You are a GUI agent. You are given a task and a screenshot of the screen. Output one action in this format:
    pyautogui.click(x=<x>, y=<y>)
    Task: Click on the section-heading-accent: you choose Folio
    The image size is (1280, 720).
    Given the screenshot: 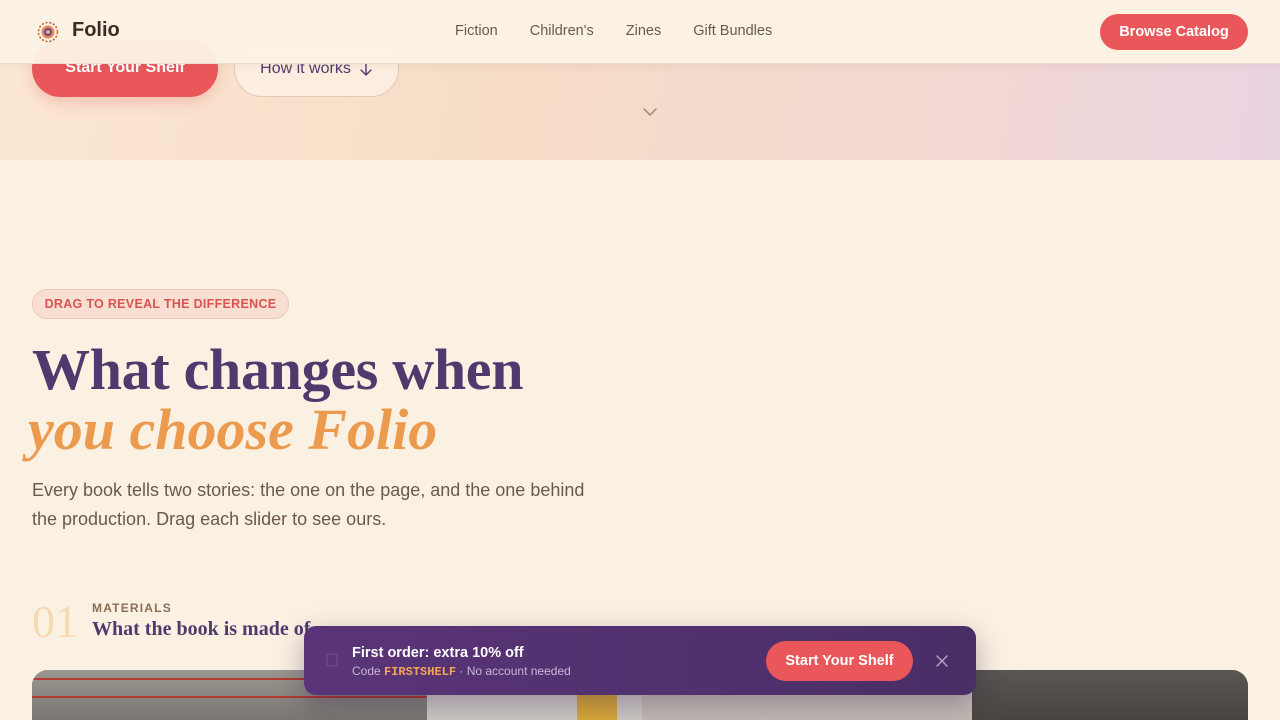 What is the action you would take?
    pyautogui.click(x=233, y=429)
    